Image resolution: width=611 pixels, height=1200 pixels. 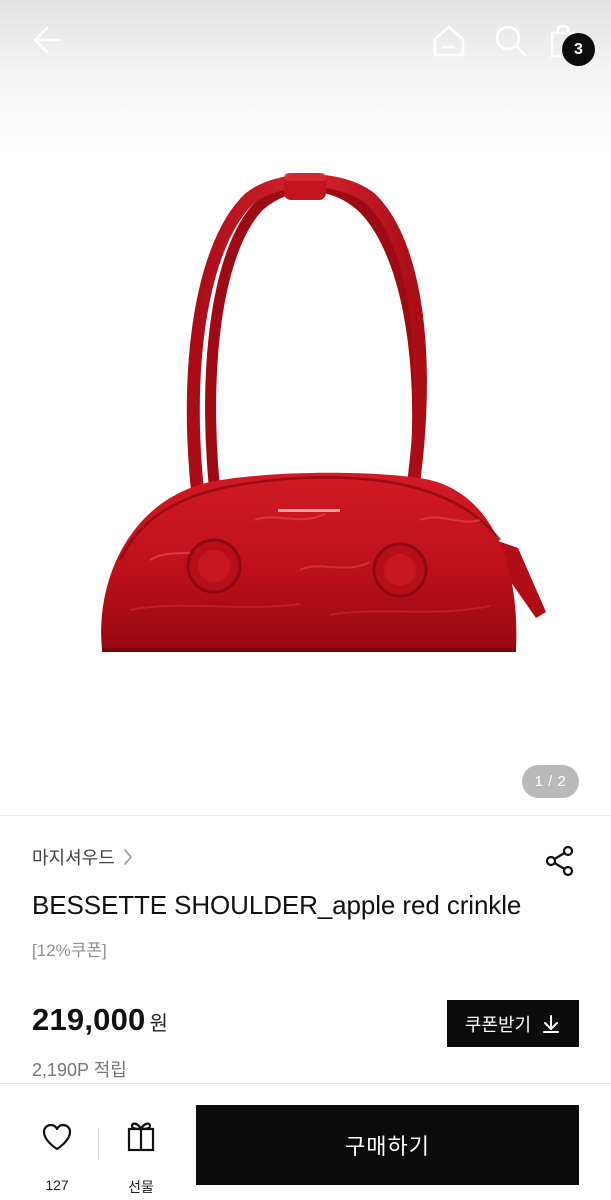 What do you see at coordinates (277, 905) in the screenshot?
I see `product-title: BESSETTE SHOULDER_apple red crinkle` at bounding box center [277, 905].